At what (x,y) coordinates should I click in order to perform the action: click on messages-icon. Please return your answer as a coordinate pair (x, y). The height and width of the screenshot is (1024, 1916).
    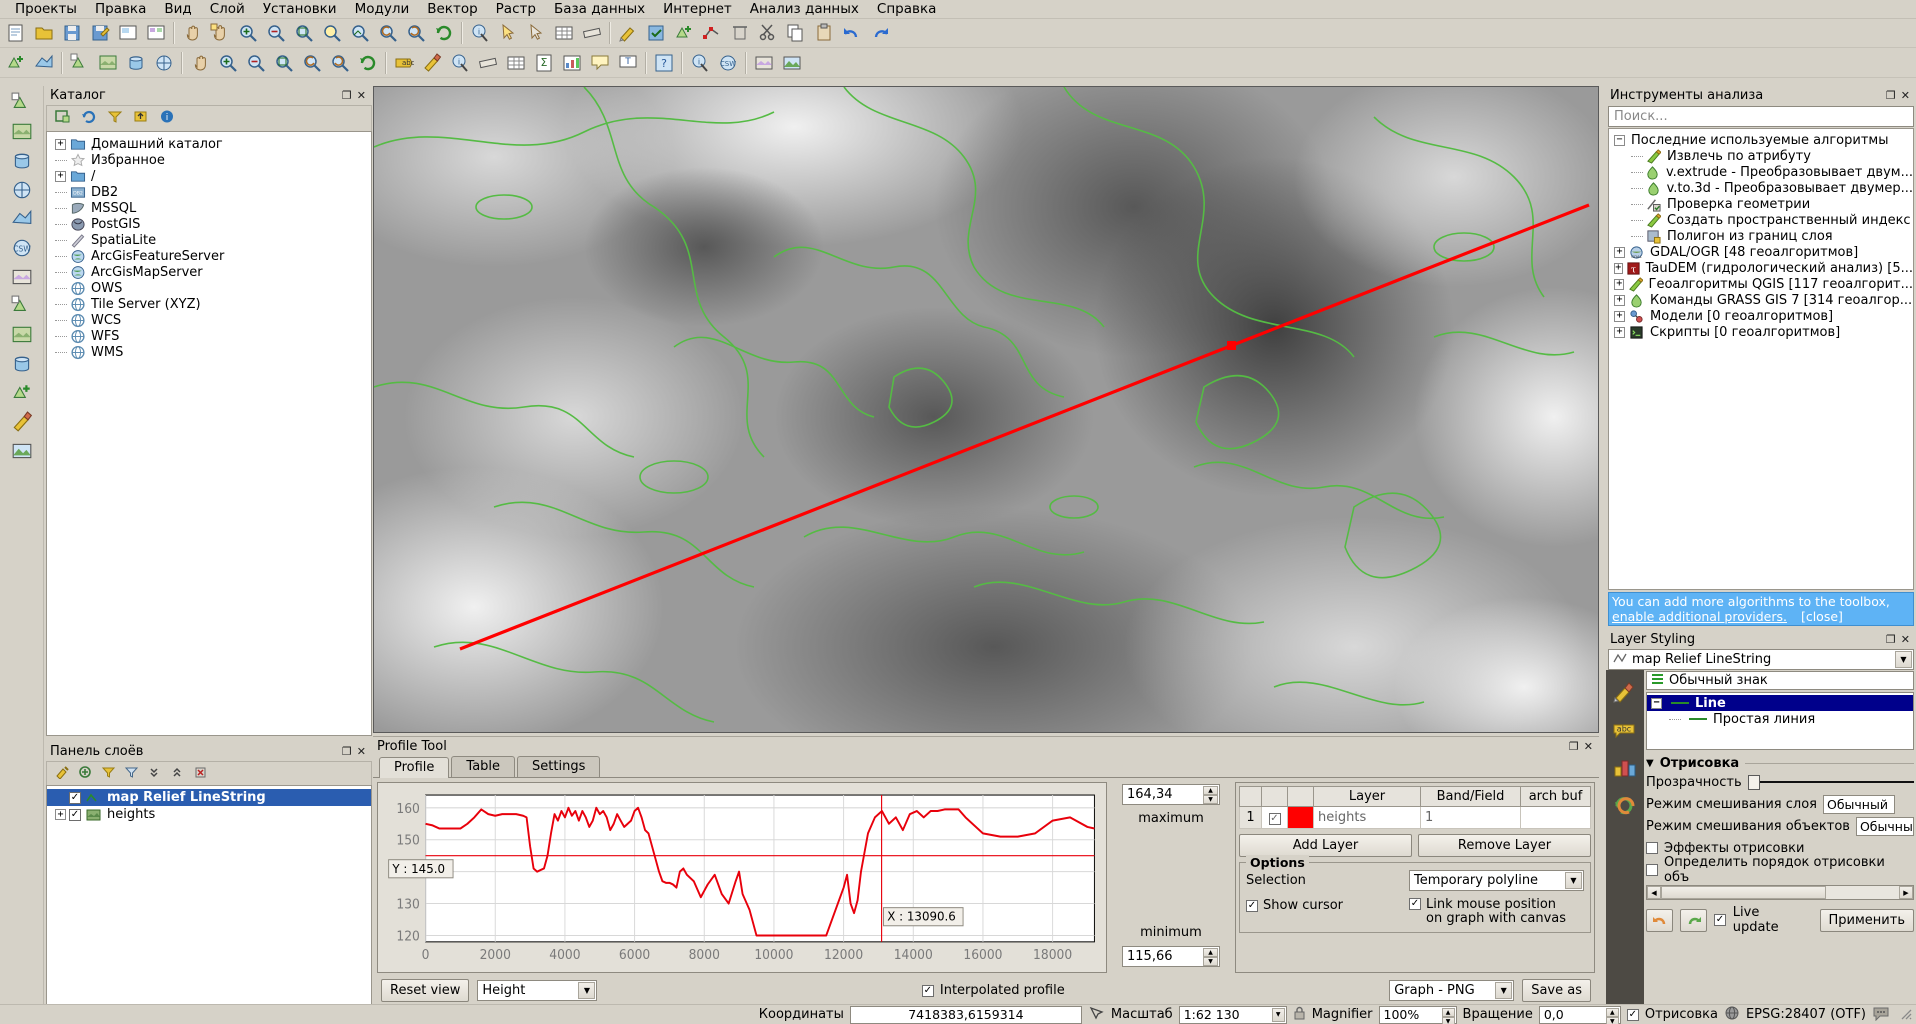
    Looking at the image, I should click on (1881, 1014).